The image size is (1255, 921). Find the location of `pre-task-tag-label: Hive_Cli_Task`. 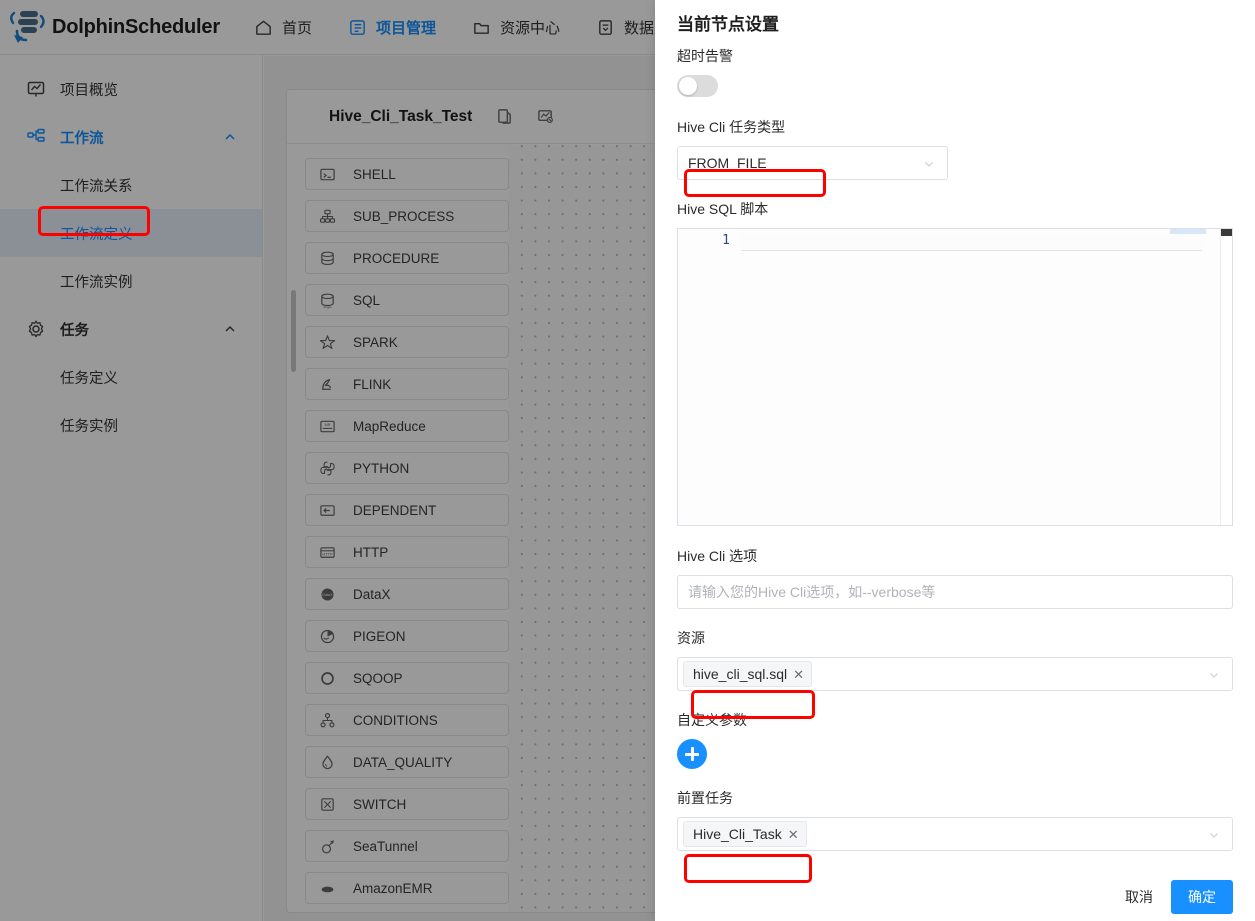

pre-task-tag-label: Hive_Cli_Task is located at coordinates (737, 834).